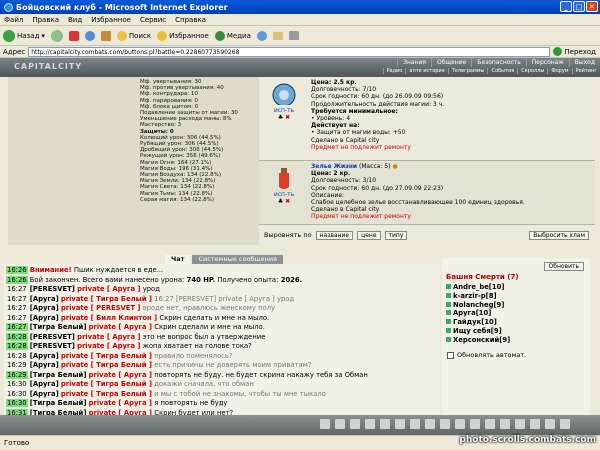 This screenshot has height=450, width=600. I want to click on player-entry: k-arzir-p[8], so click(478, 296).